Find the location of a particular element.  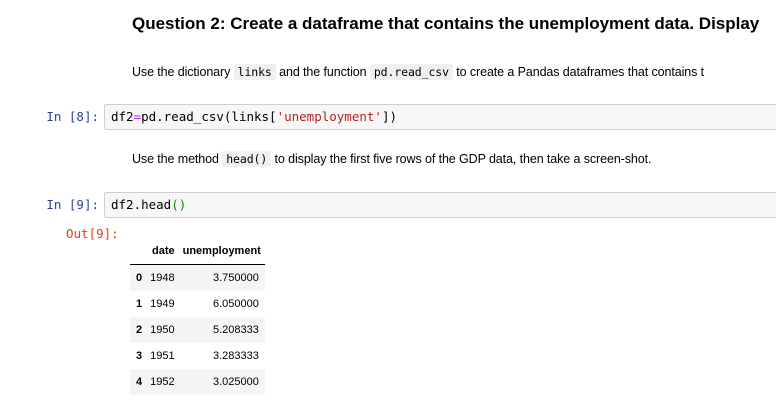

cell-unemployment: 3.283333 is located at coordinates (235, 356).